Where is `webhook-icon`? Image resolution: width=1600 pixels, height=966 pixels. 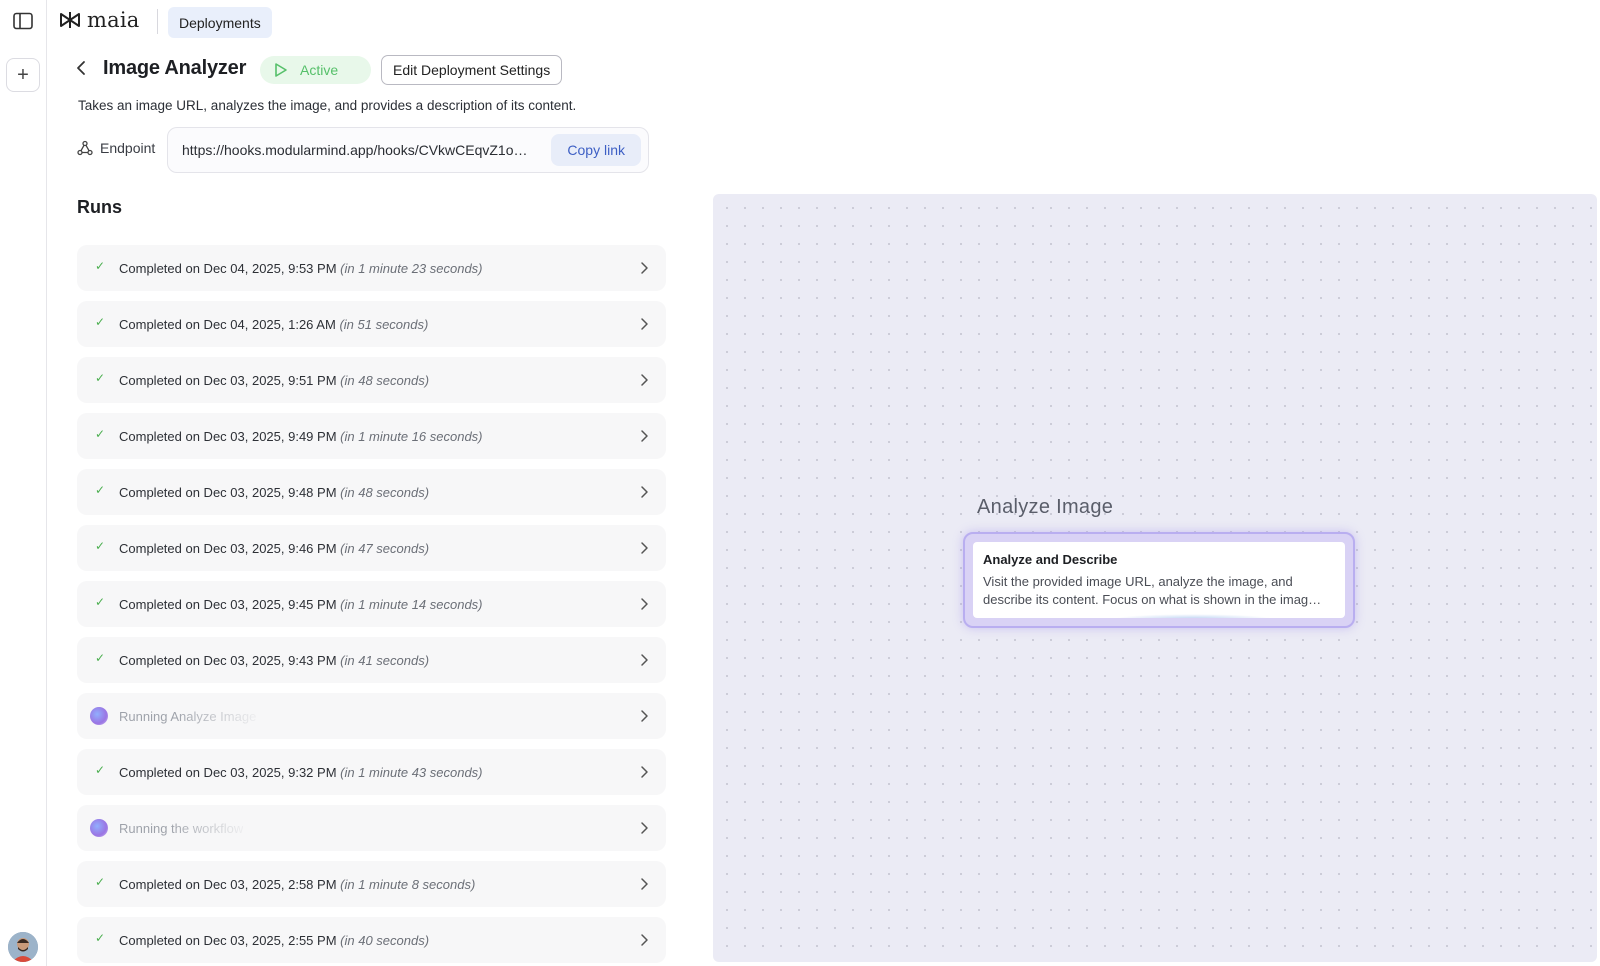 webhook-icon is located at coordinates (85, 148).